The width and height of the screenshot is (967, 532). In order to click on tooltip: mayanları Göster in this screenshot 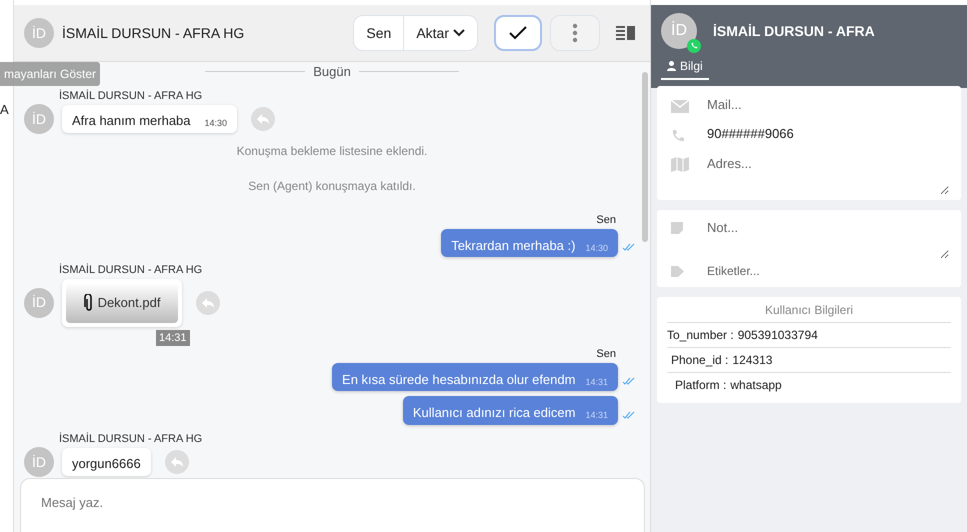, I will do `click(50, 74)`.